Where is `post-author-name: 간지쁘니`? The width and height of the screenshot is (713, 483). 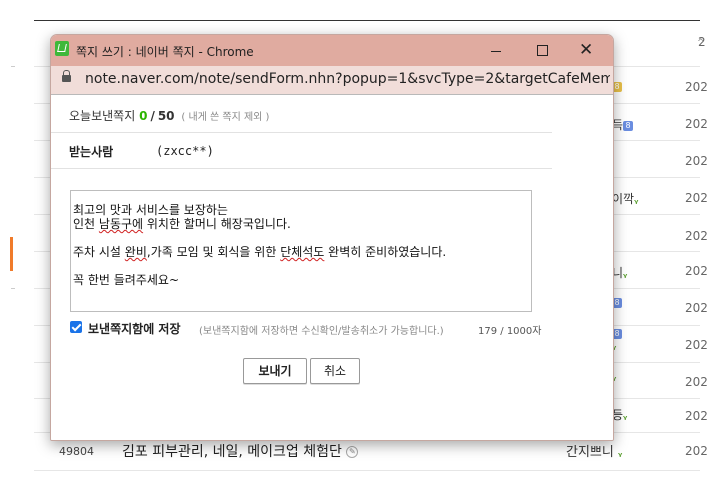
post-author-name: 간지쁘니 is located at coordinates (590, 452).